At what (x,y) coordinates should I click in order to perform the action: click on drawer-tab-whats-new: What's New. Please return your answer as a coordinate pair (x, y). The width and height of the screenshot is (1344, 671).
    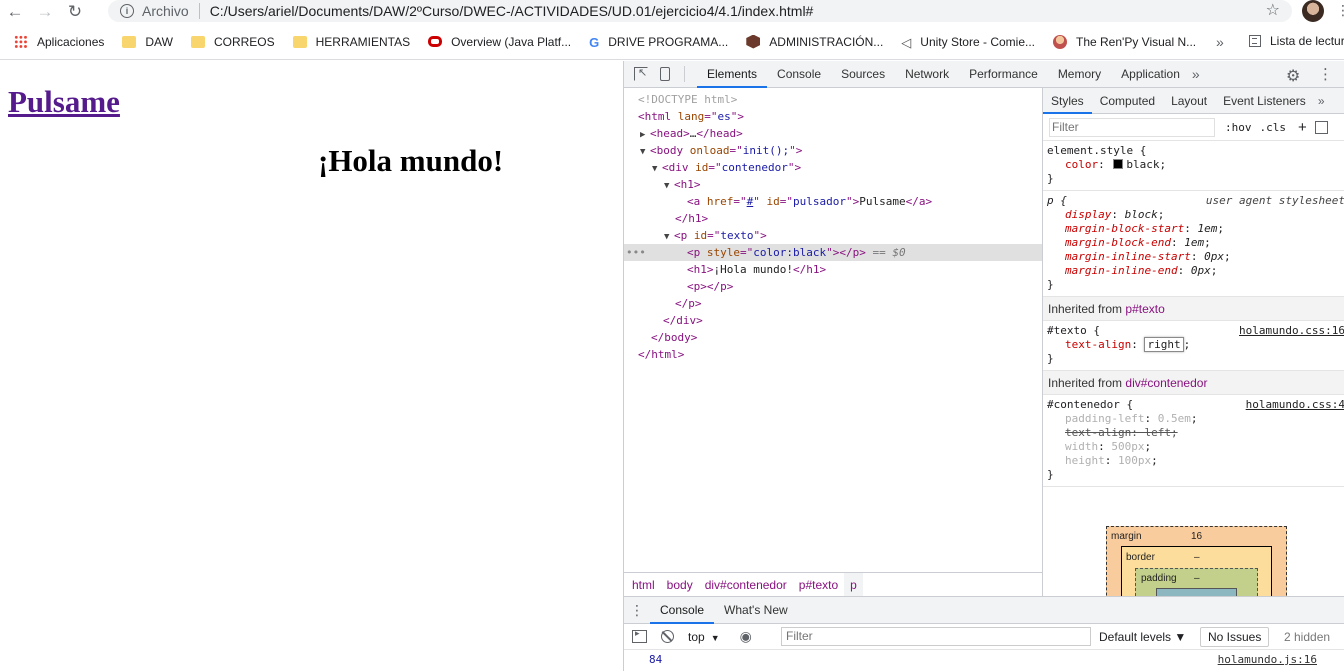
    Looking at the image, I should click on (756, 610).